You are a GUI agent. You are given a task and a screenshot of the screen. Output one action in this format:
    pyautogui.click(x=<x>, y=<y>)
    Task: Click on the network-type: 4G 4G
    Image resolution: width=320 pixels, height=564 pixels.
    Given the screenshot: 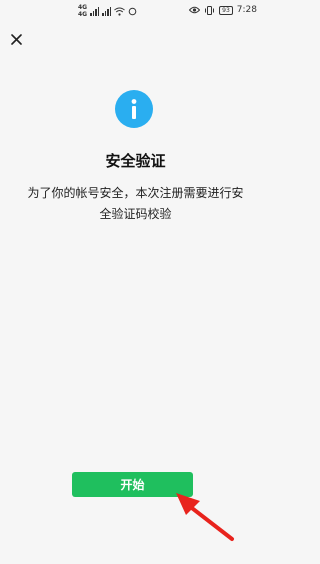 What is the action you would take?
    pyautogui.click(x=82, y=11)
    